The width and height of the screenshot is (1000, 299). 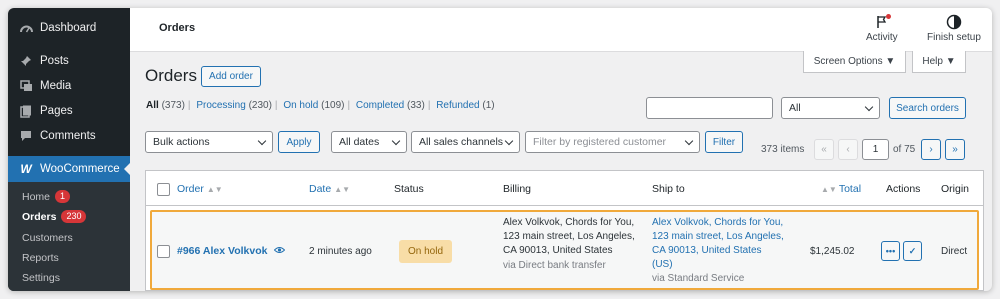 I want to click on status-badge: On hold, so click(x=425, y=251).